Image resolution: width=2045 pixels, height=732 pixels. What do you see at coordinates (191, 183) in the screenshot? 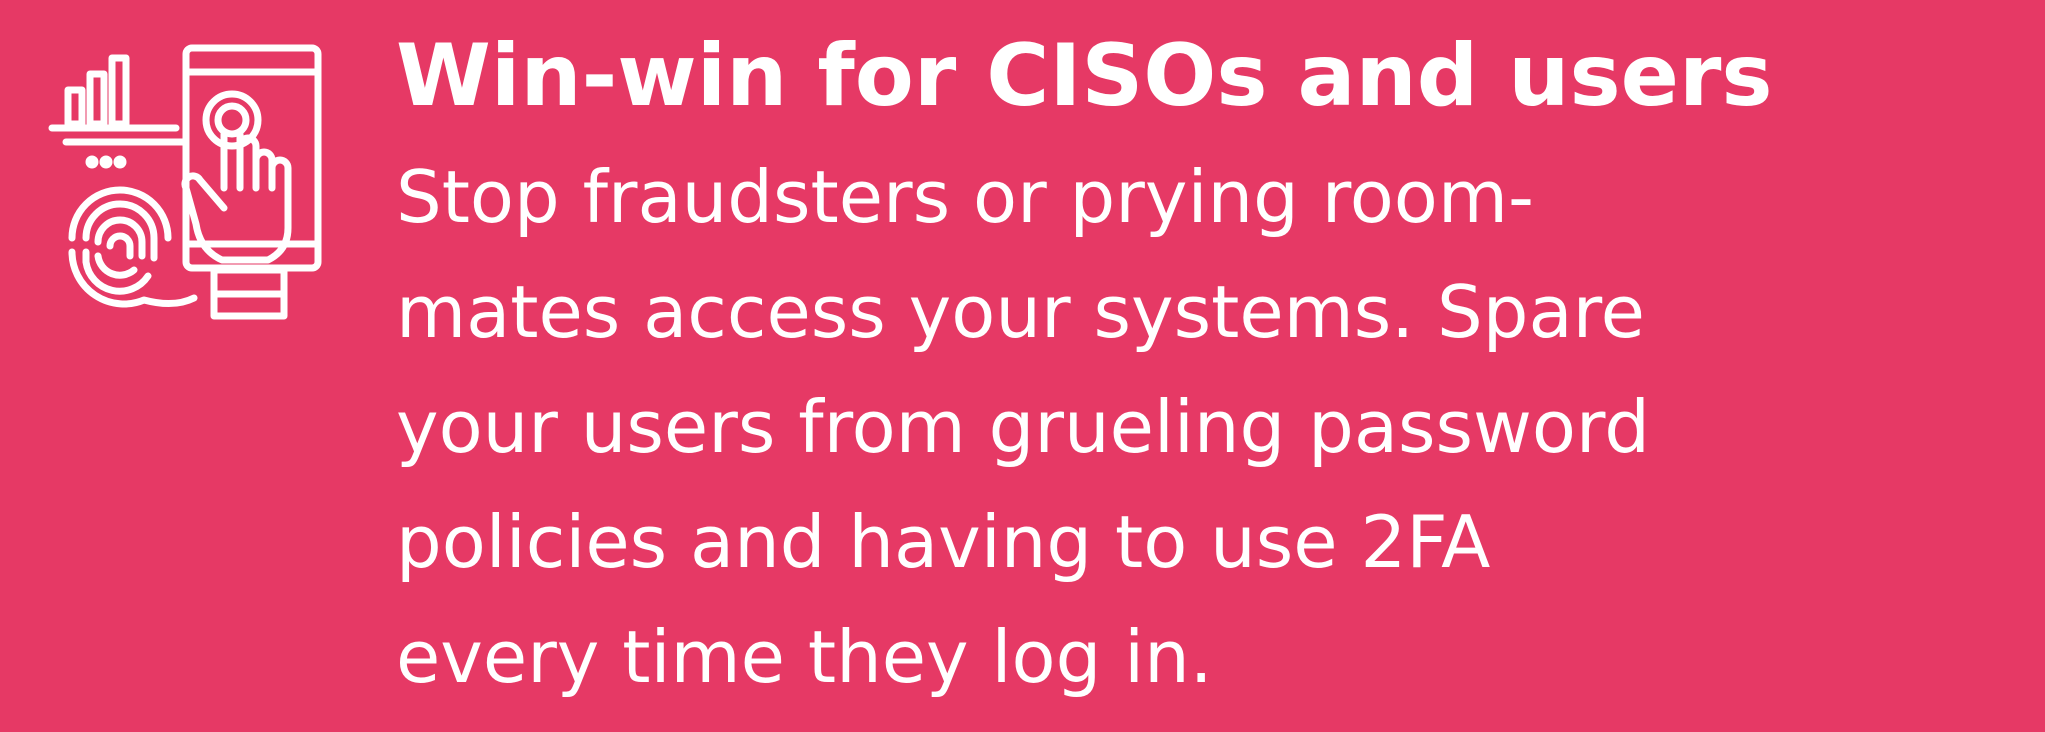
I see `fingerprint-touch-screen-icon` at bounding box center [191, 183].